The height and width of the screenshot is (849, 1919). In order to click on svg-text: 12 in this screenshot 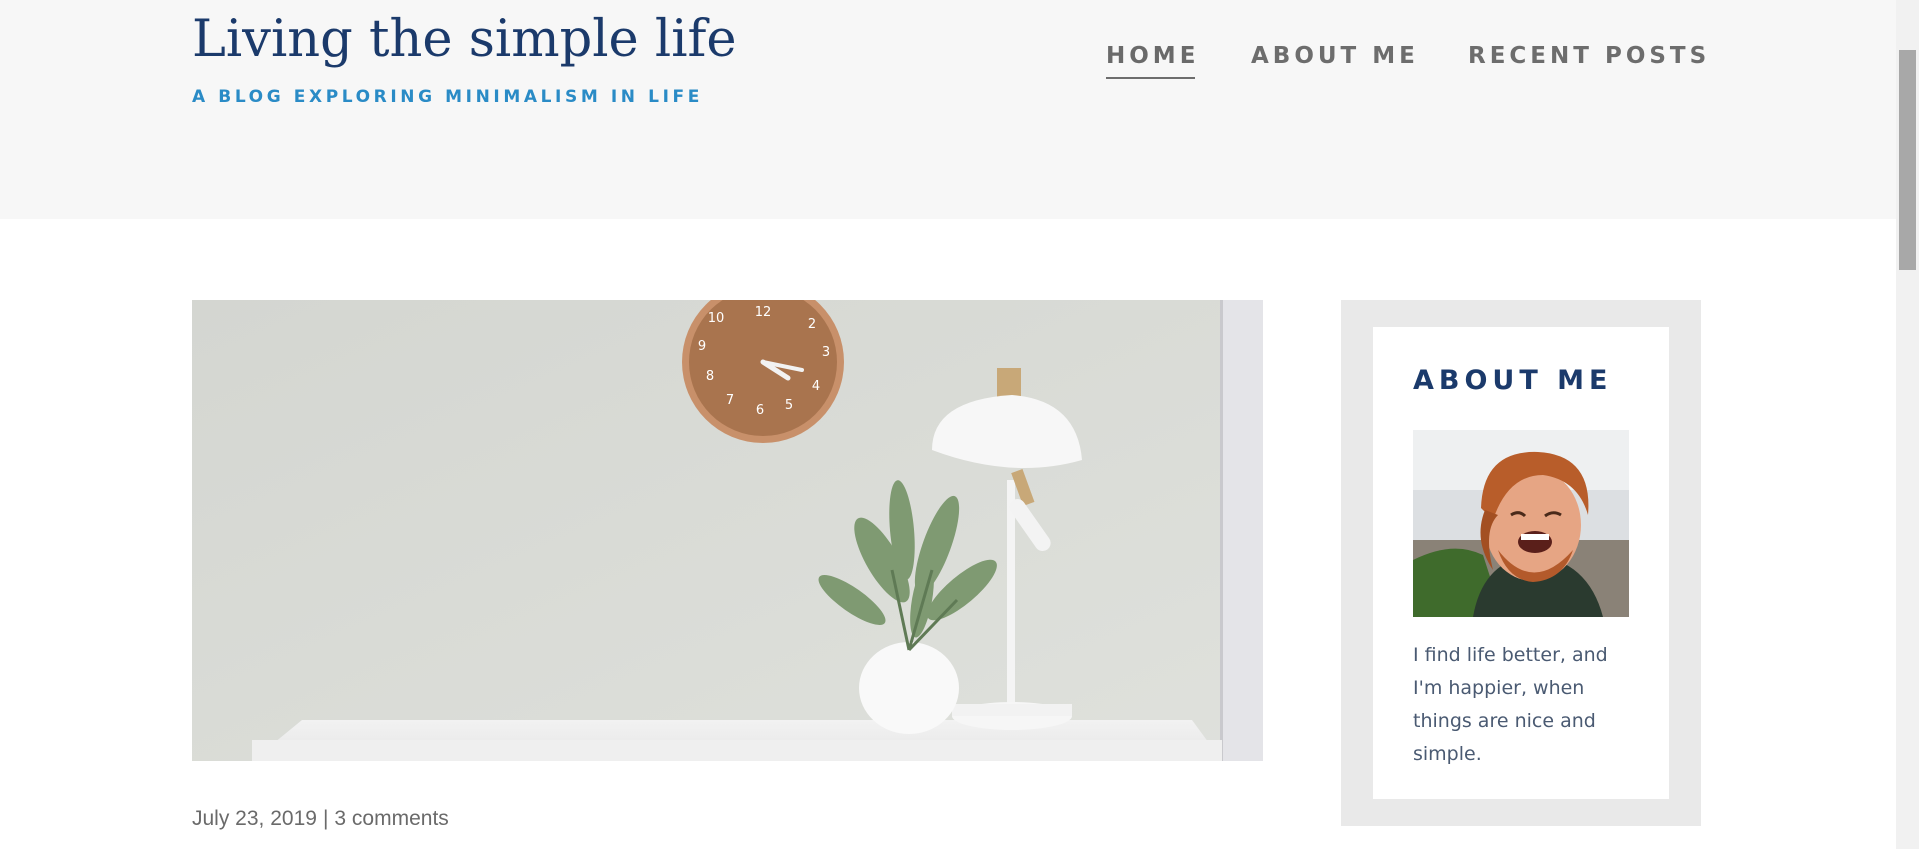, I will do `click(763, 312)`.